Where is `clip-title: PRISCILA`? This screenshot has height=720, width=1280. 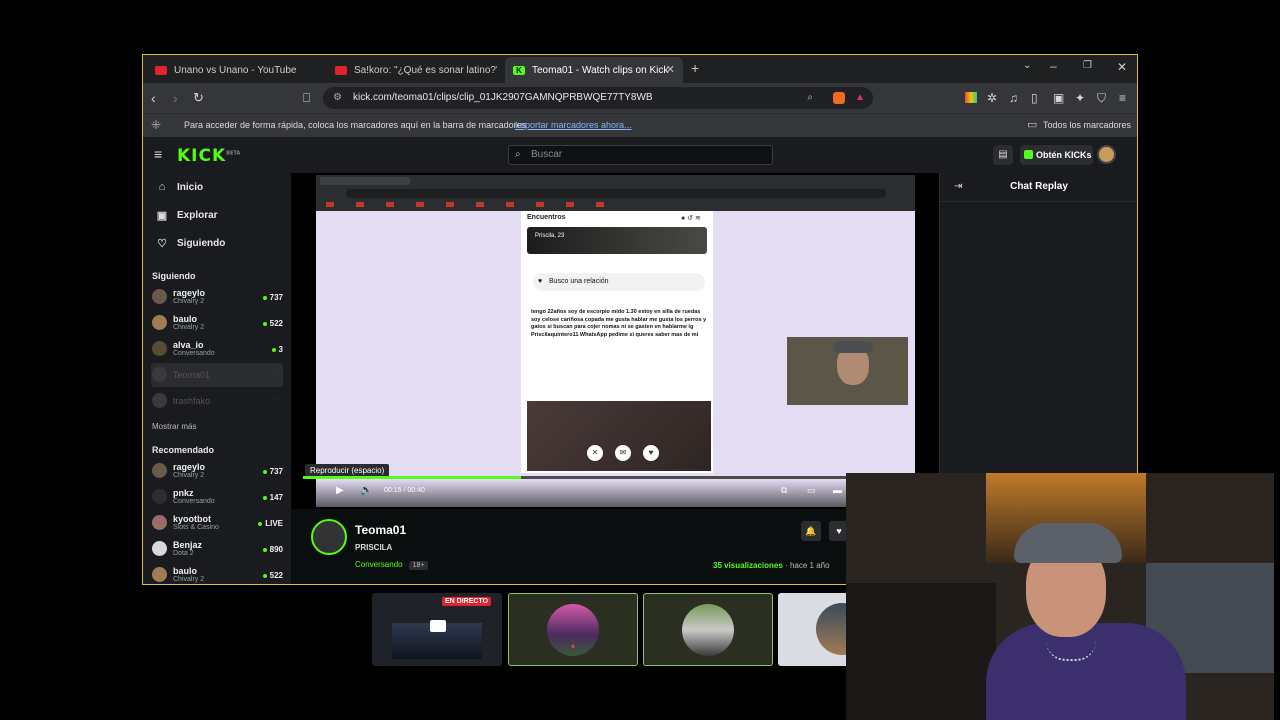 clip-title: PRISCILA is located at coordinates (374, 547).